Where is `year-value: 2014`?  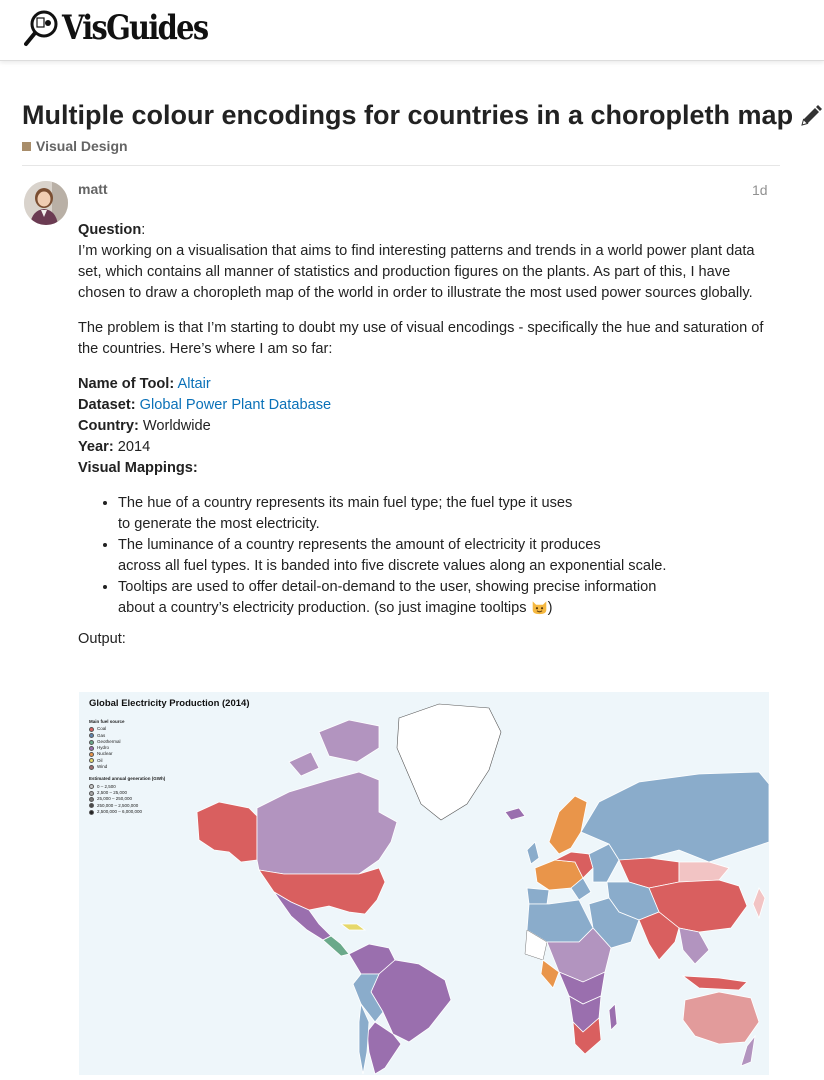 year-value: 2014 is located at coordinates (134, 447).